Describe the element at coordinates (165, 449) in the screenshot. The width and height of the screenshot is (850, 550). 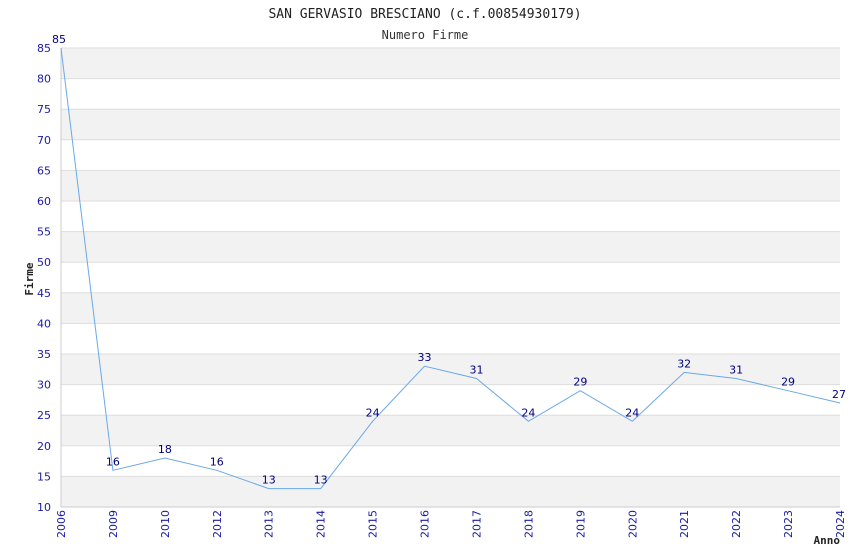
I see `data-label: 18` at that location.